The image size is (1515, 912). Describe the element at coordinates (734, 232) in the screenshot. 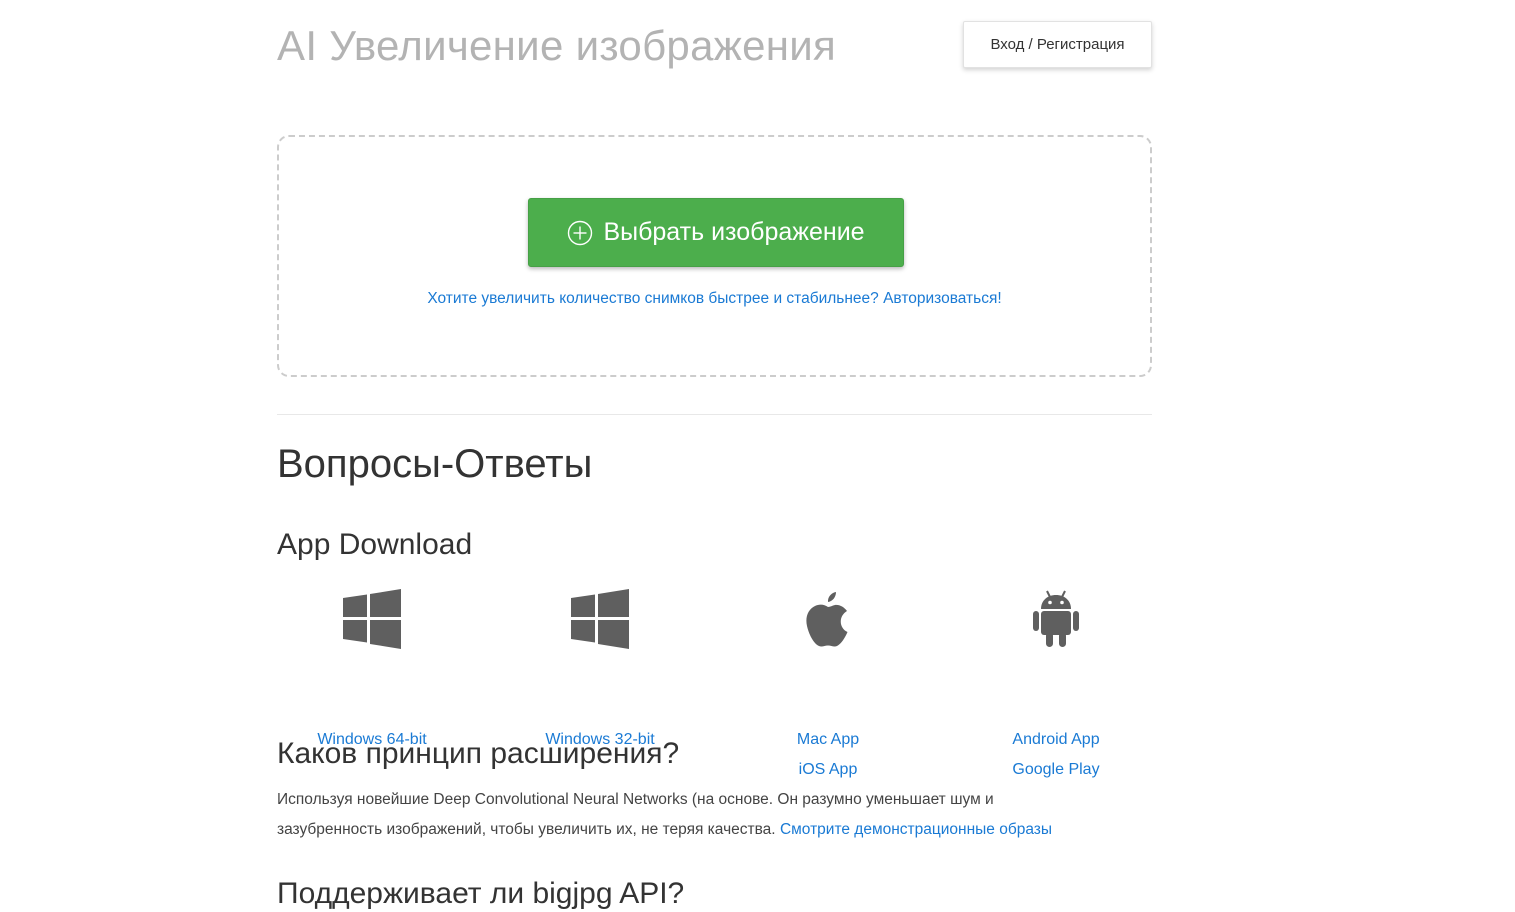

I see `choose-image-label: Выбрать изображение` at that location.